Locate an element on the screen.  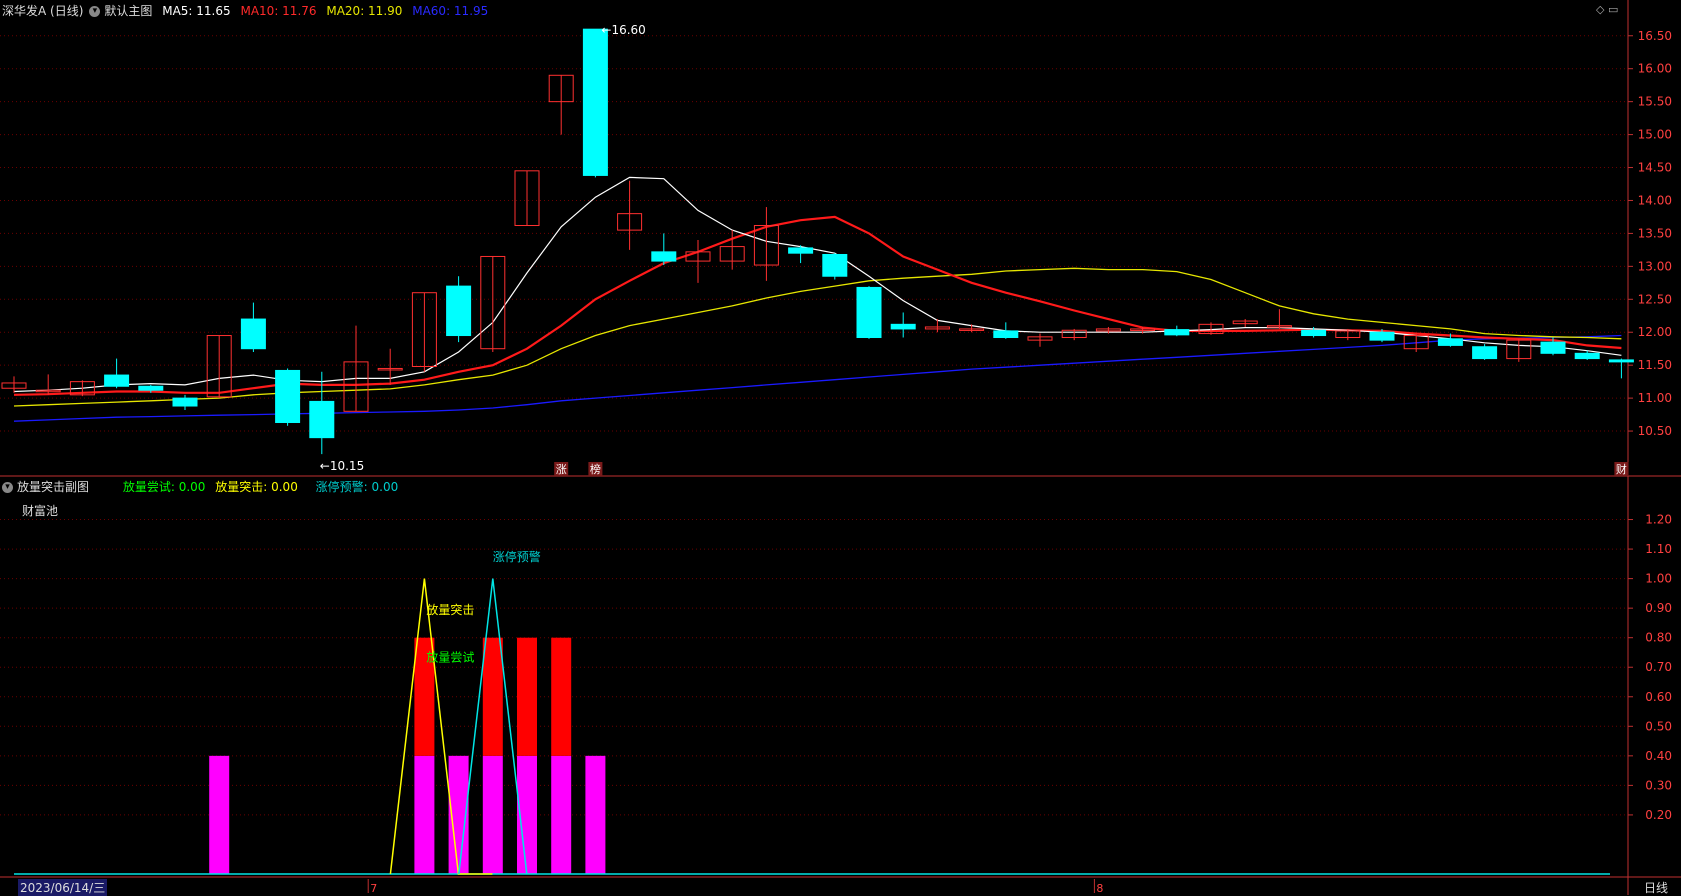
panel-icon: ▭ is located at coordinates (1613, 9).